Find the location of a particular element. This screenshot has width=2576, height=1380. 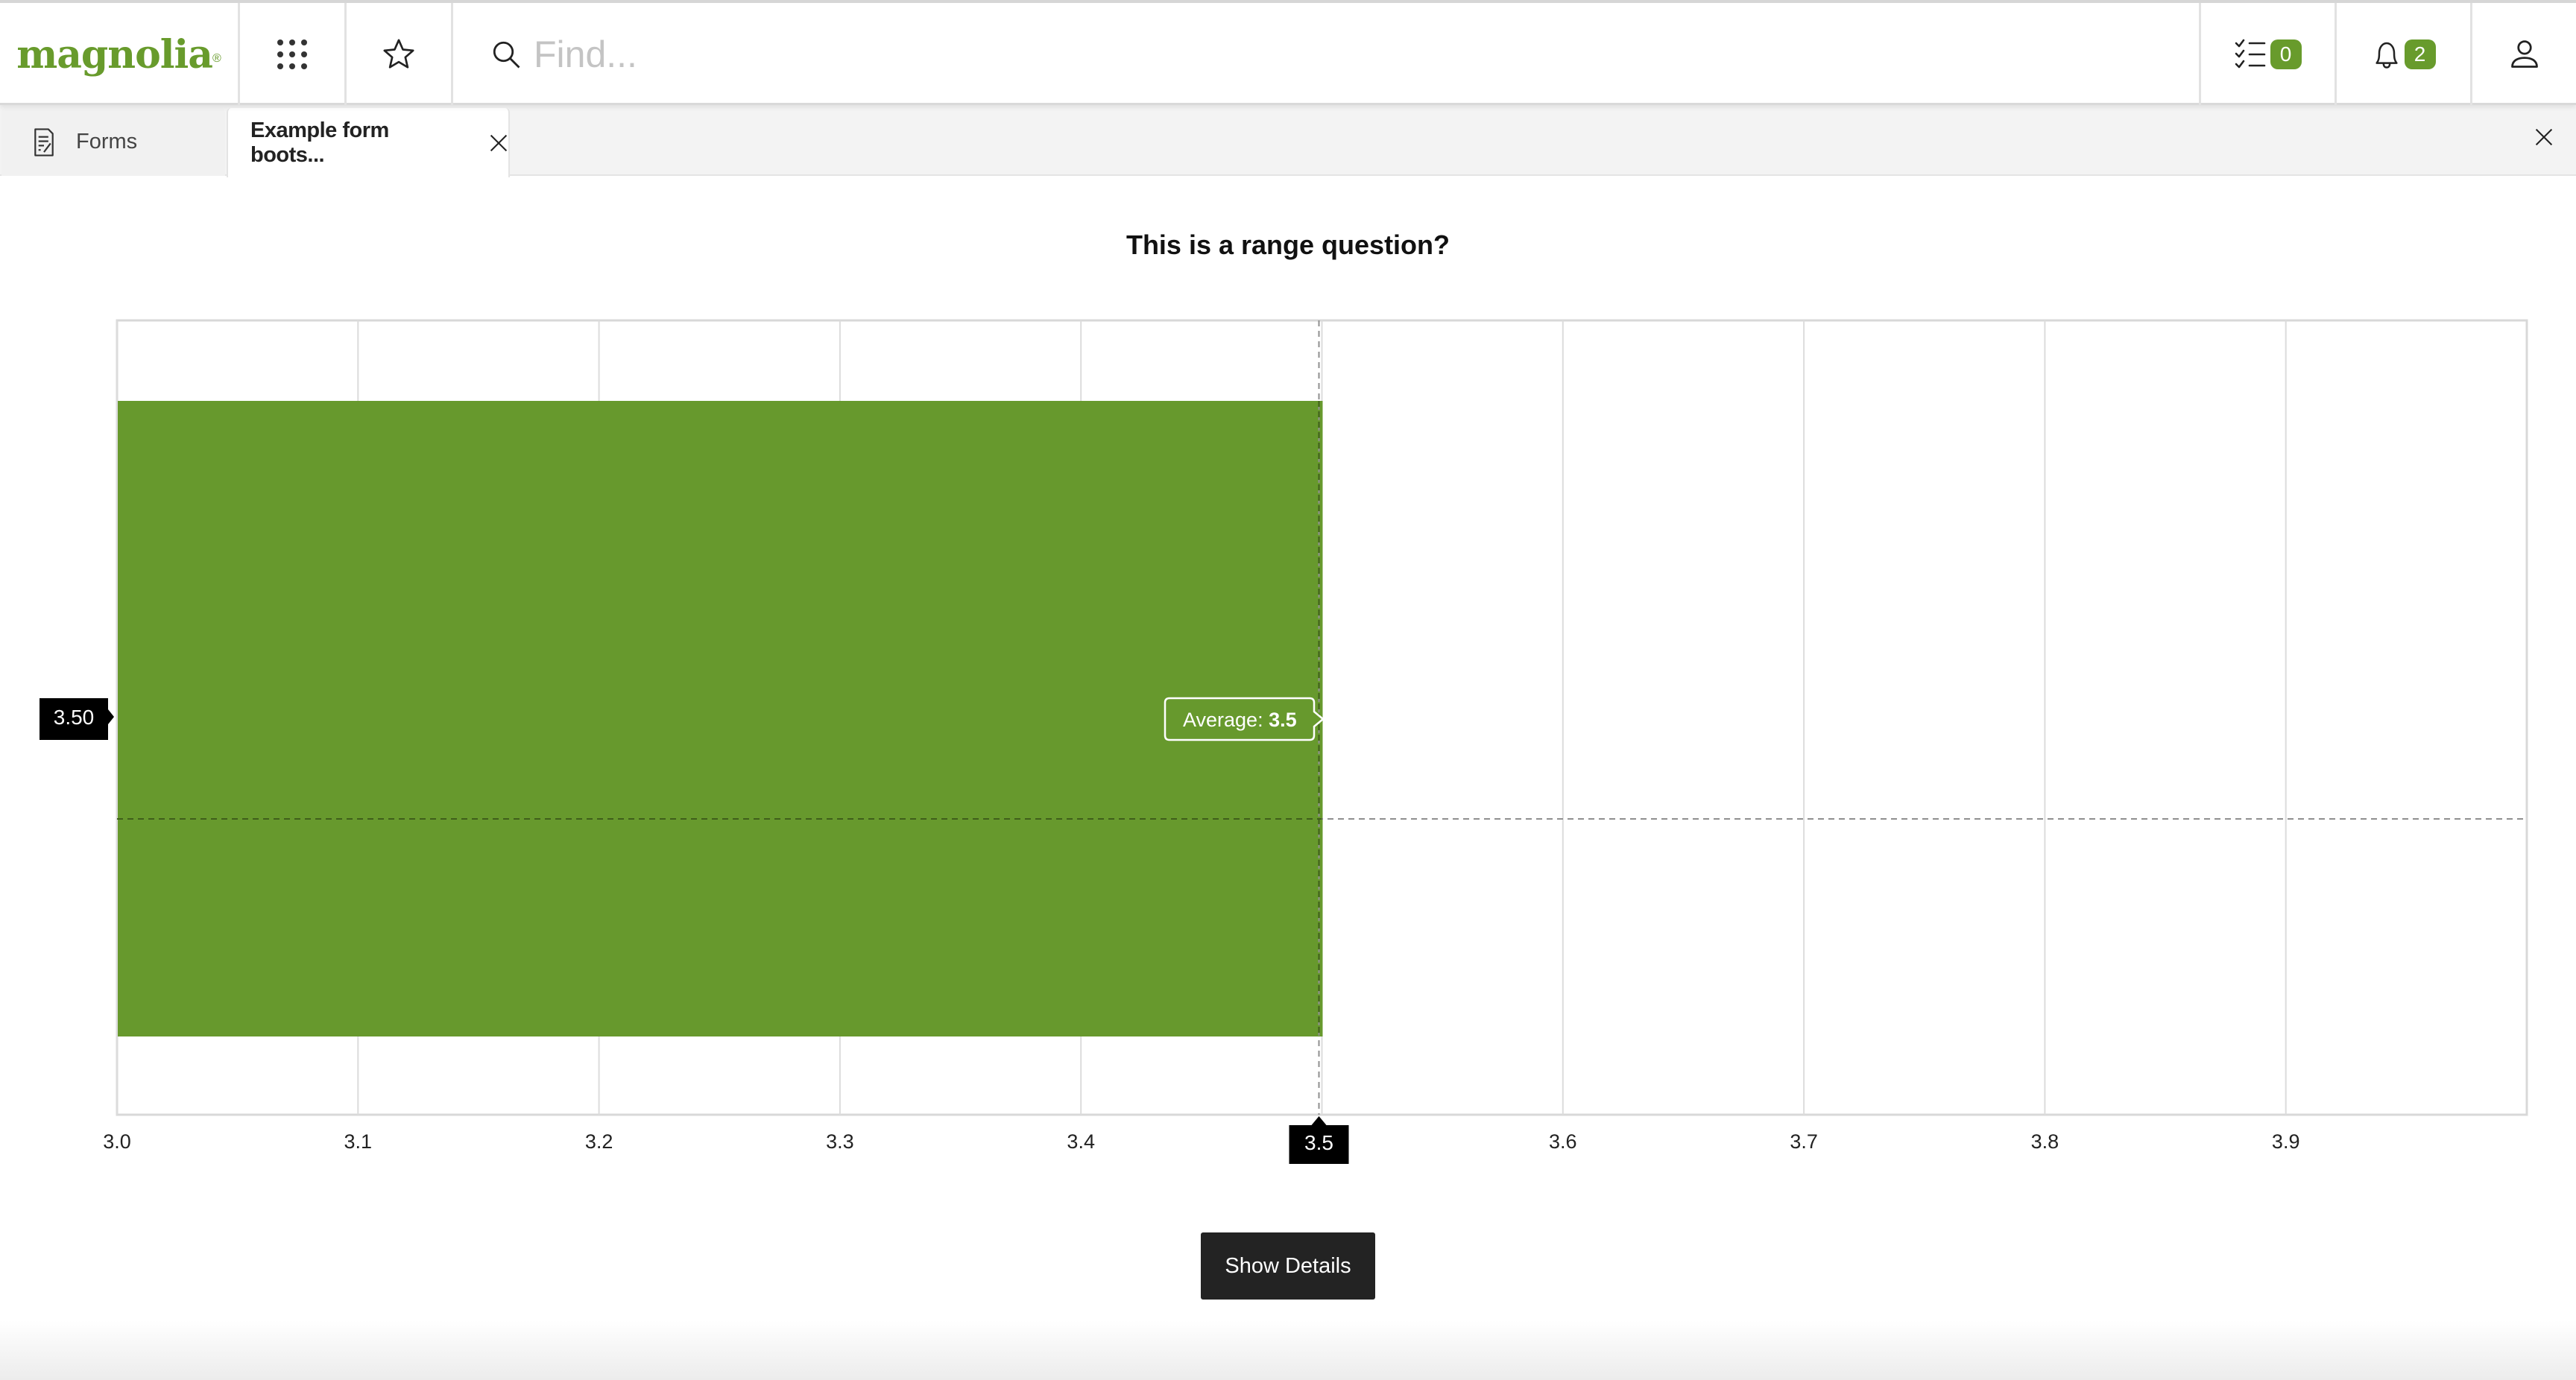

tooltip-label: Average: is located at coordinates (1226, 720).